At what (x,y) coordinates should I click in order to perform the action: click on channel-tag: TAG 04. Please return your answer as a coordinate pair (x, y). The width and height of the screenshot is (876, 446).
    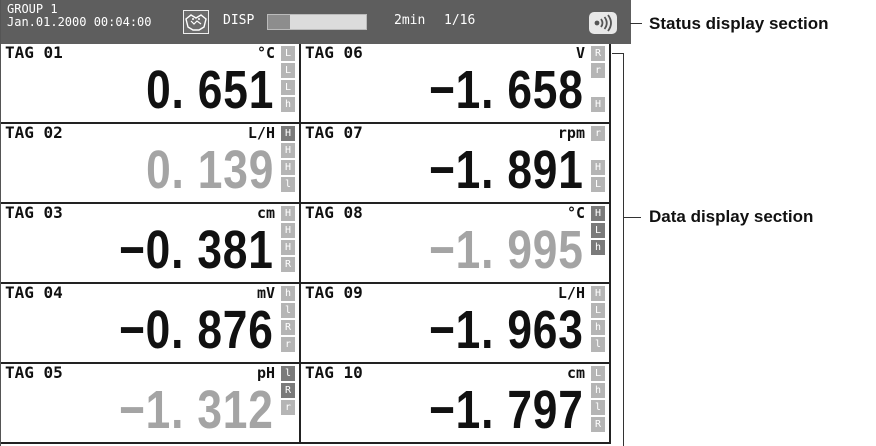
    Looking at the image, I should click on (34, 293).